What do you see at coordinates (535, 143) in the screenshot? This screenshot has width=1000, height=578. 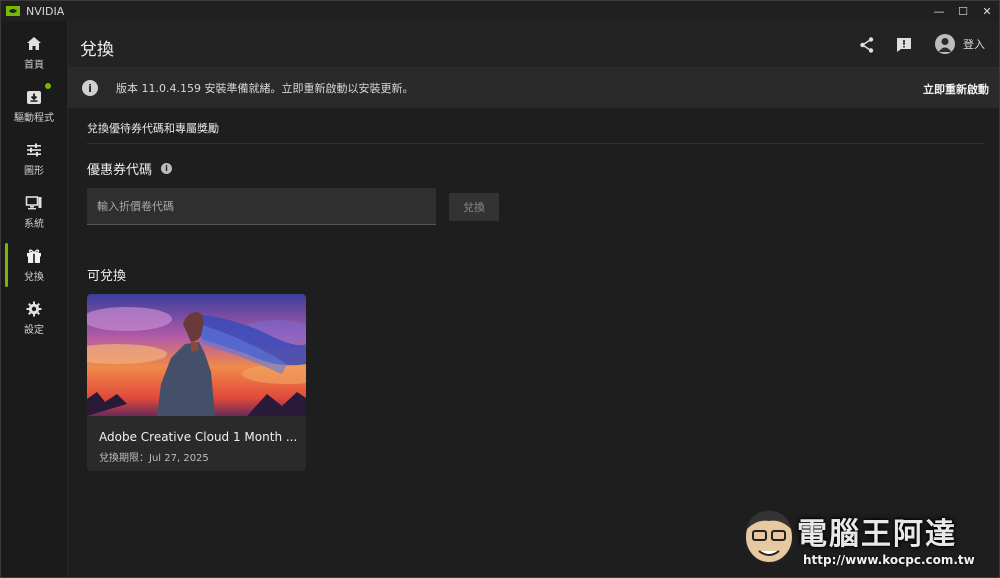 I see `divider` at bounding box center [535, 143].